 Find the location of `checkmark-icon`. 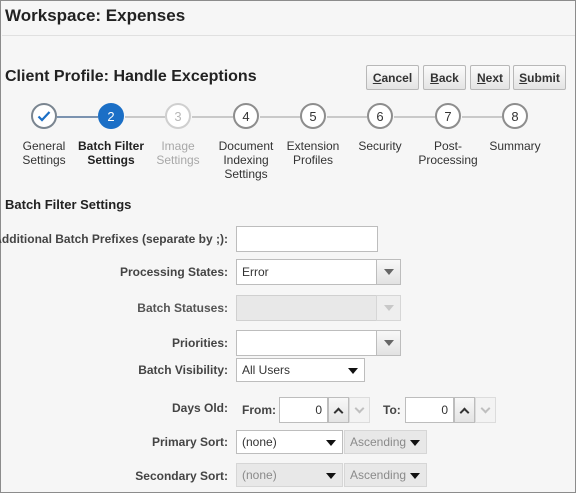

checkmark-icon is located at coordinates (44, 116).